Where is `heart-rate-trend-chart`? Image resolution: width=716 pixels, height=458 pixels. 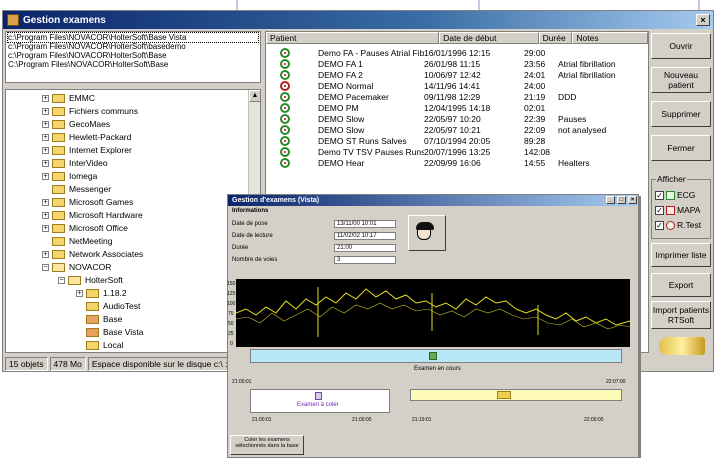 heart-rate-trend-chart is located at coordinates (433, 313).